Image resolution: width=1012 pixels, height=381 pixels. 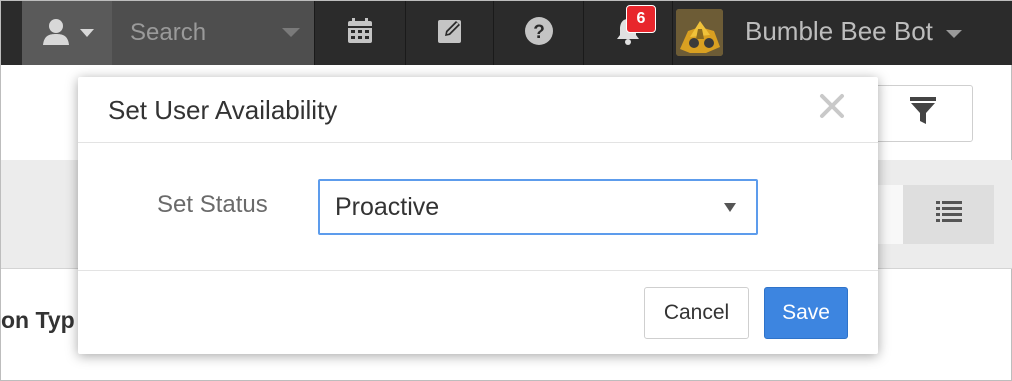 I want to click on user-menu-button, so click(x=67, y=33).